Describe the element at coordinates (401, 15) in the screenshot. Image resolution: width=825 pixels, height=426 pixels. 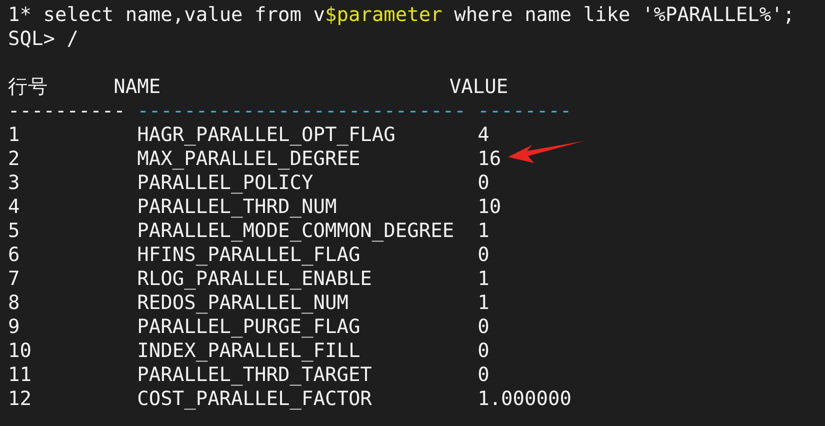
I see `command-line: 1* select name,value from v$parameter where name like '%PARALLEL%';` at that location.